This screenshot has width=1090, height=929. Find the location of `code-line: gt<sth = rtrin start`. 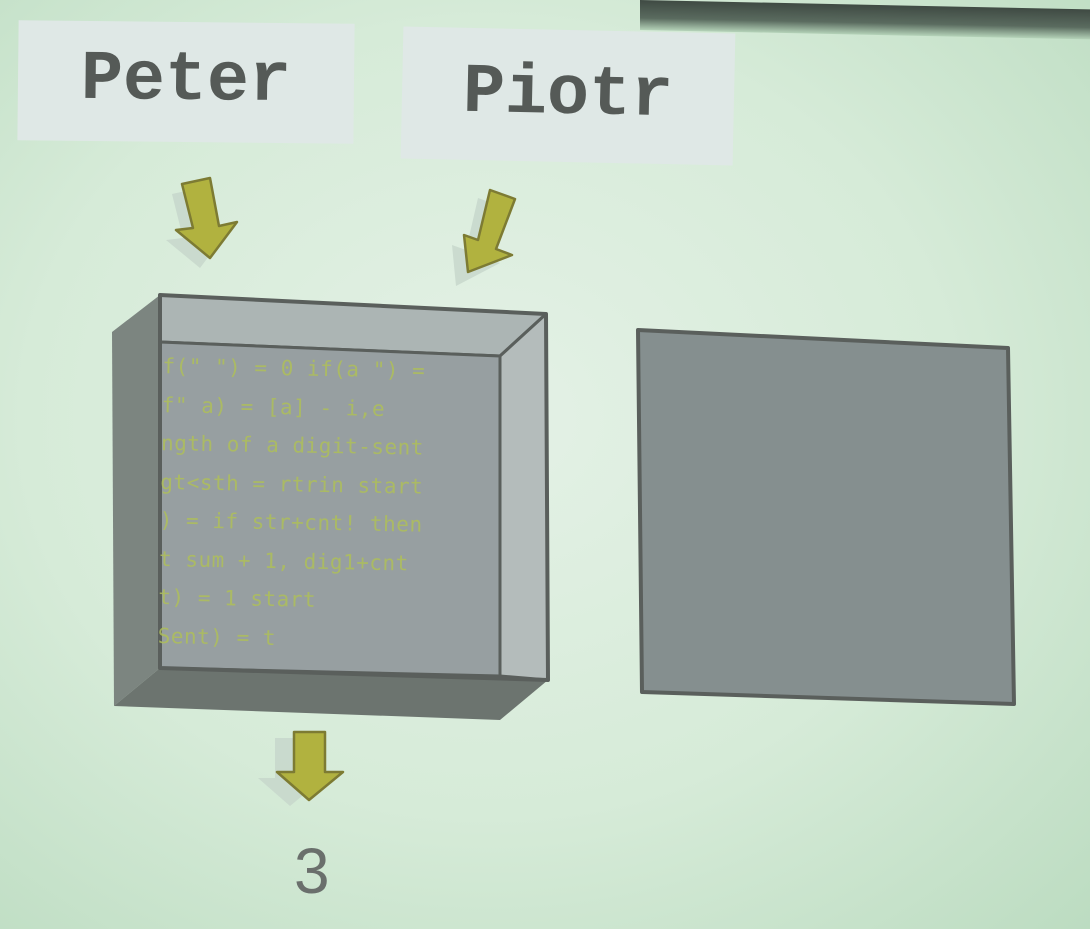

code-line: gt<sth = rtrin start is located at coordinates (292, 484).